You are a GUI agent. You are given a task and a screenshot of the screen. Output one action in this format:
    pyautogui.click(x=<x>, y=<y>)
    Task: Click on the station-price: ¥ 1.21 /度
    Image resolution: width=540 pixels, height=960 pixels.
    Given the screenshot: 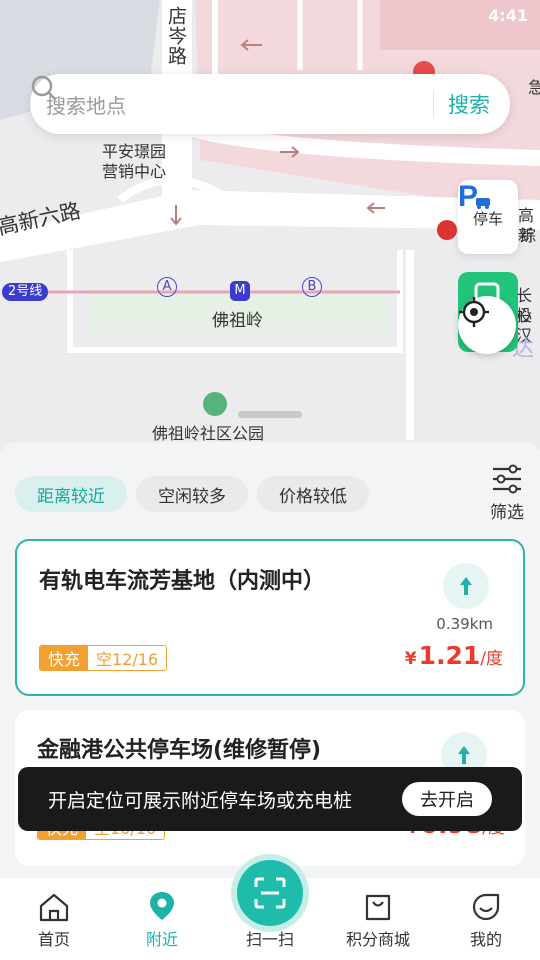 What is the action you would take?
    pyautogui.click(x=454, y=655)
    